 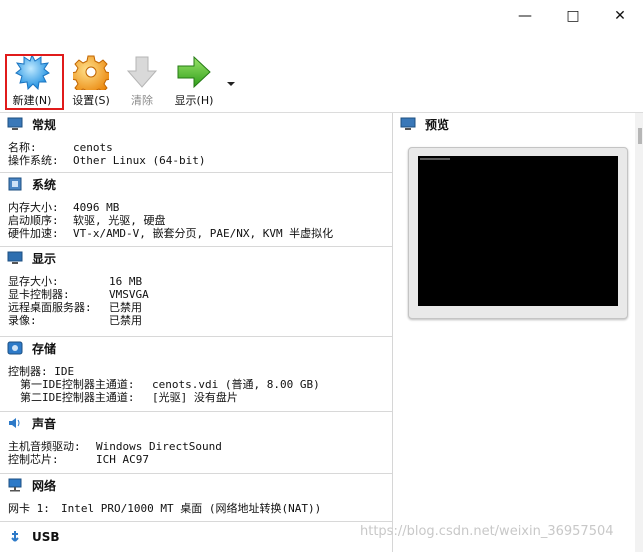 I want to click on info-row: 第一IDE控制器主通道: cenots.vdi (普通, 8.00 GB), so click(x=200, y=384).